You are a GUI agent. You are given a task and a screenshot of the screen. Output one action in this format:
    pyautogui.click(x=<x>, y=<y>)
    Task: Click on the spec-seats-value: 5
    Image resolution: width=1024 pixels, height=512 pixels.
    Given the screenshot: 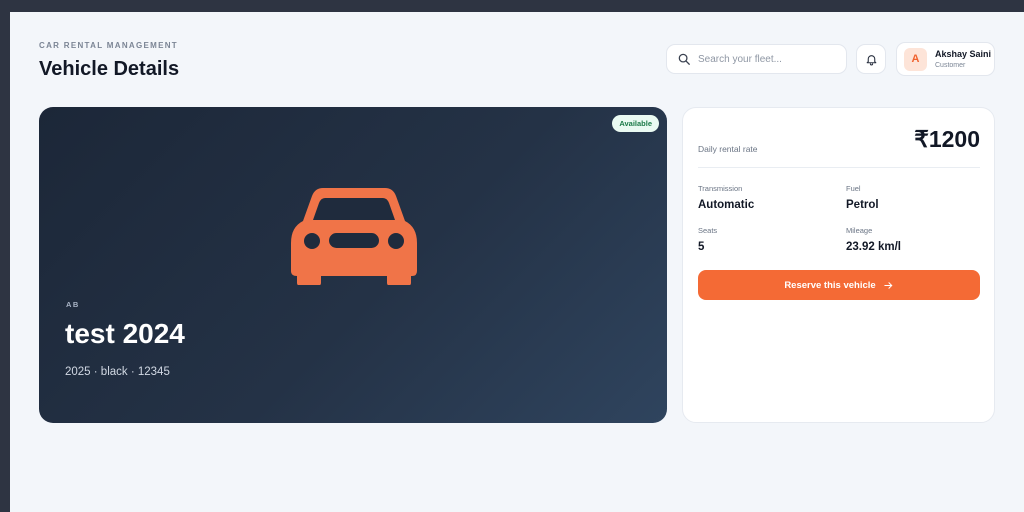 What is the action you would take?
    pyautogui.click(x=701, y=247)
    